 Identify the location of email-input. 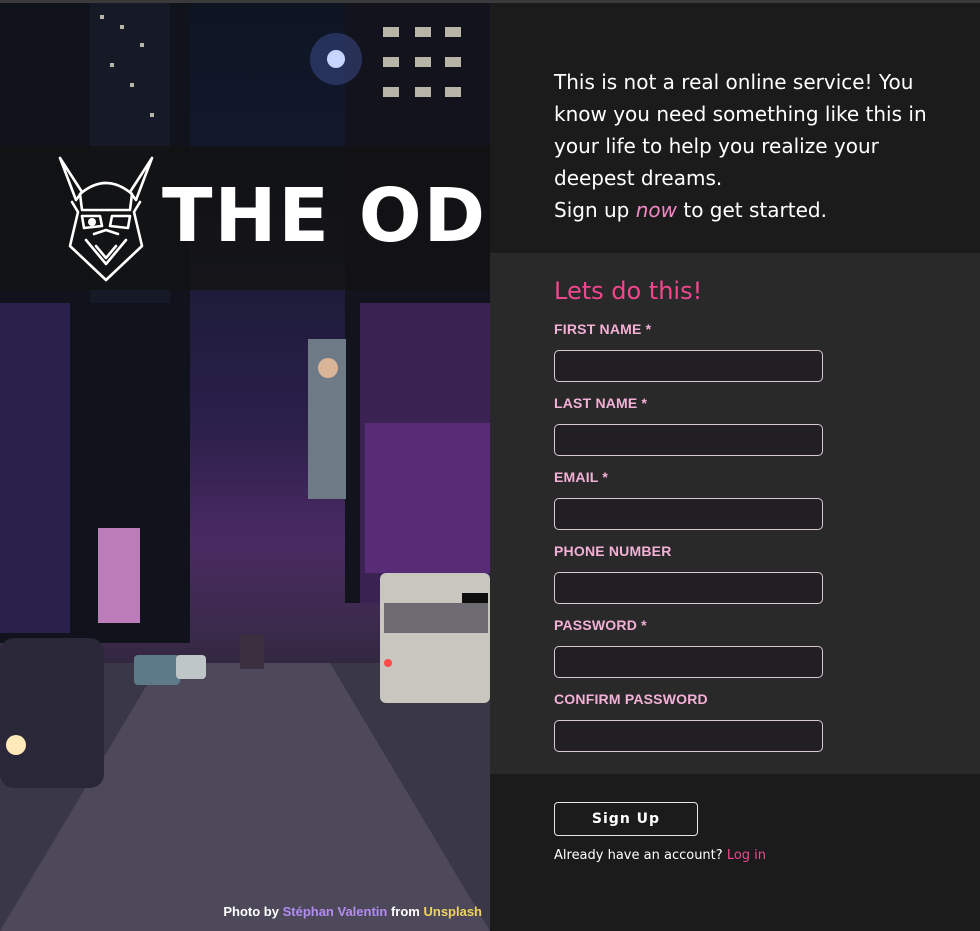
(688, 514).